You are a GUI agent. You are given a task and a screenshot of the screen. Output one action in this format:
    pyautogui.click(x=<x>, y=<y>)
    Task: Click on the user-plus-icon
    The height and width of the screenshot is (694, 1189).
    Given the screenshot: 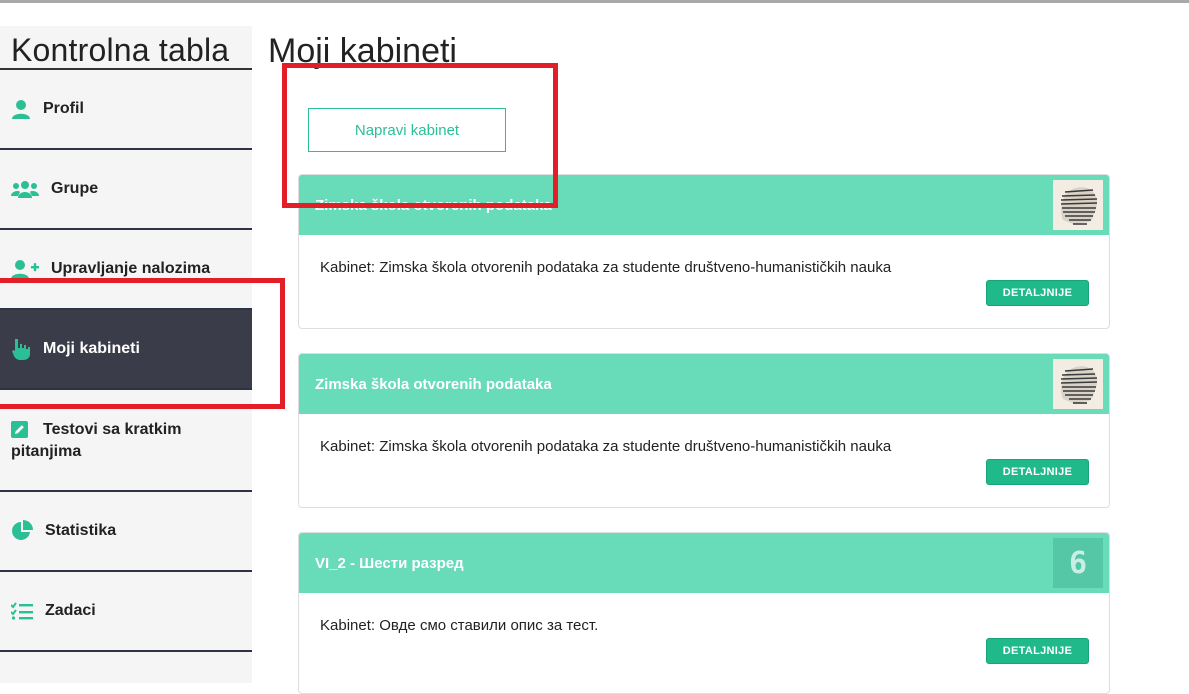 What is the action you would take?
    pyautogui.click(x=25, y=269)
    